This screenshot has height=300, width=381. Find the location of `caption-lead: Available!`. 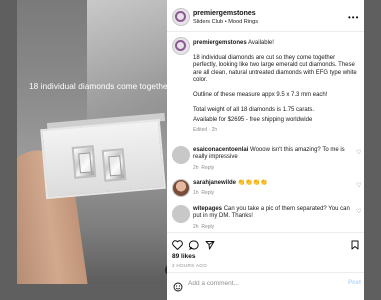

caption-lead: Available! is located at coordinates (261, 43).